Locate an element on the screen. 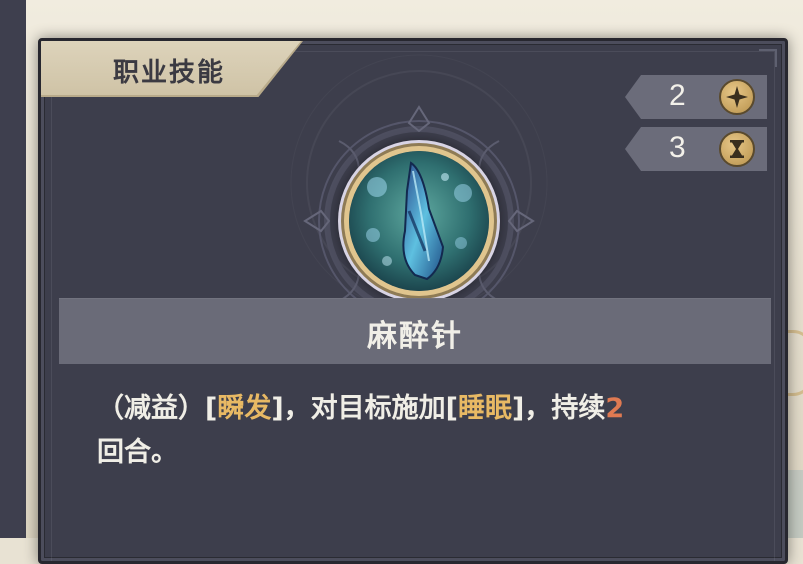 The height and width of the screenshot is (564, 803). star-sparkle-icon is located at coordinates (737, 97).